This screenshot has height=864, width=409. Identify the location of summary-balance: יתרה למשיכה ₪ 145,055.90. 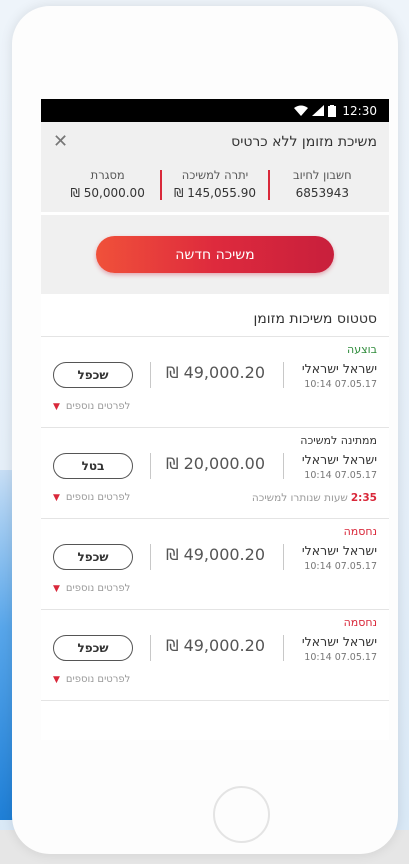
(215, 184).